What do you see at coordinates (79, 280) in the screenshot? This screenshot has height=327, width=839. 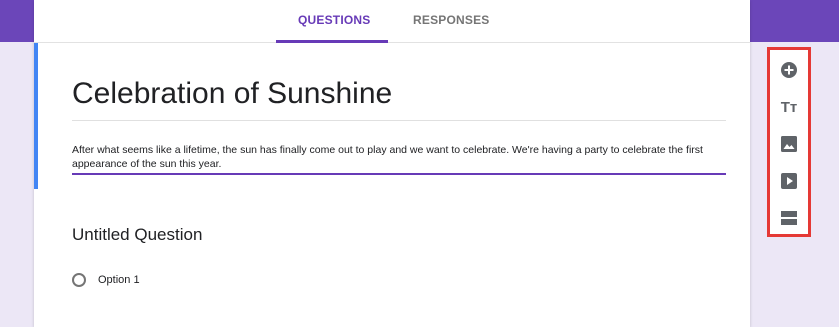 I see `radio-button` at bounding box center [79, 280].